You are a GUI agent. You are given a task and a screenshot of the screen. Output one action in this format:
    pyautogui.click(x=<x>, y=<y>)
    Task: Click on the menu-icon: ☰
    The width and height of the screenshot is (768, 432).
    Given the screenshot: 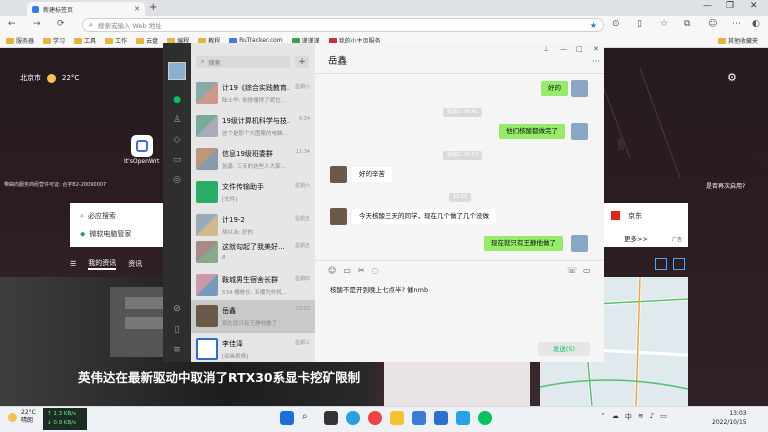 What is the action you would take?
    pyautogui.click(x=73, y=264)
    